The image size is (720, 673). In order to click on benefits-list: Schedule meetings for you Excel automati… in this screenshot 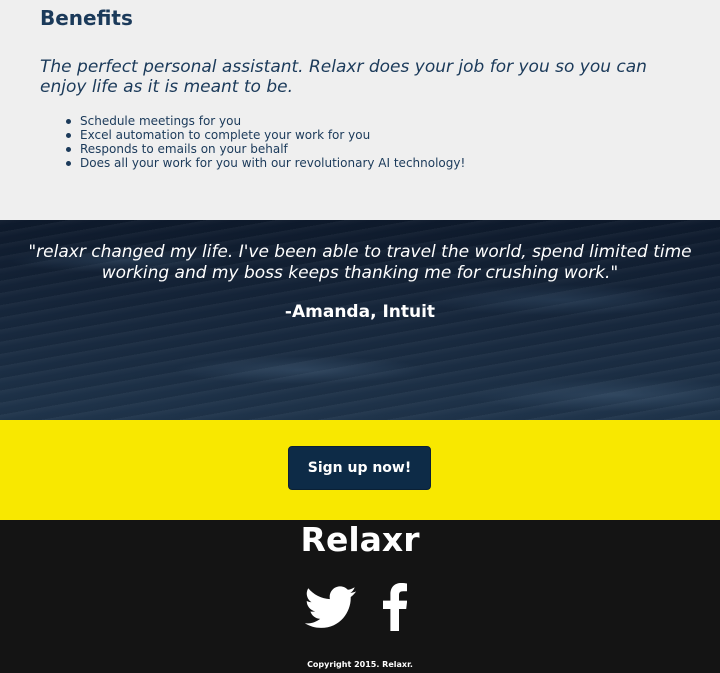, I will do `click(265, 142)`.